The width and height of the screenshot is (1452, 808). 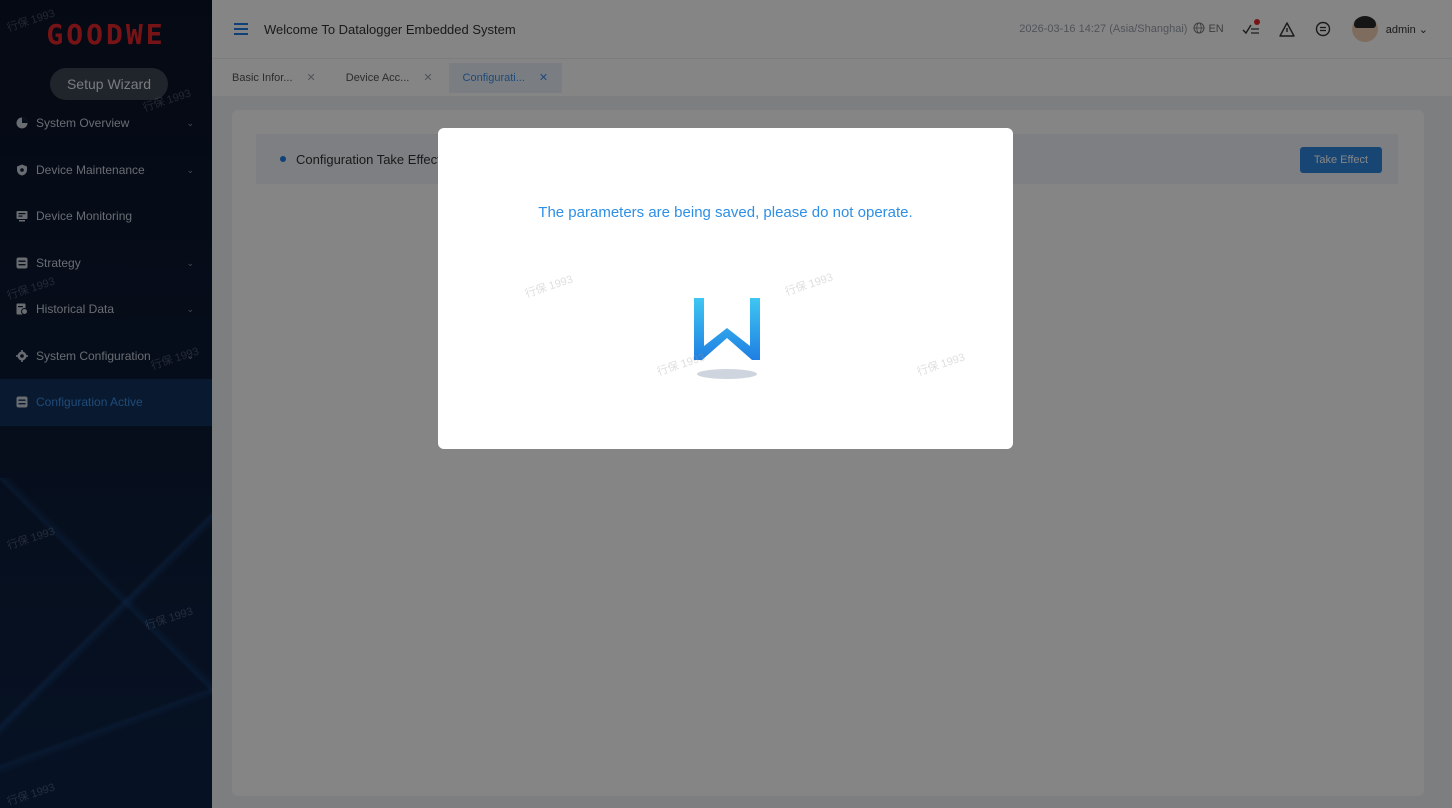 I want to click on loading-logo-icon, so click(x=727, y=339).